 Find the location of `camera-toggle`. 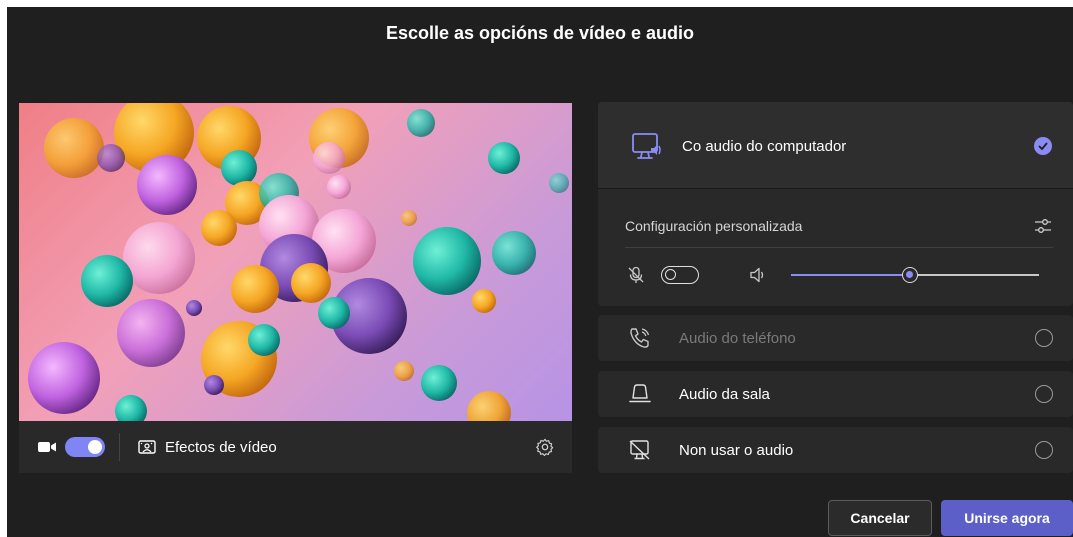

camera-toggle is located at coordinates (85, 447).